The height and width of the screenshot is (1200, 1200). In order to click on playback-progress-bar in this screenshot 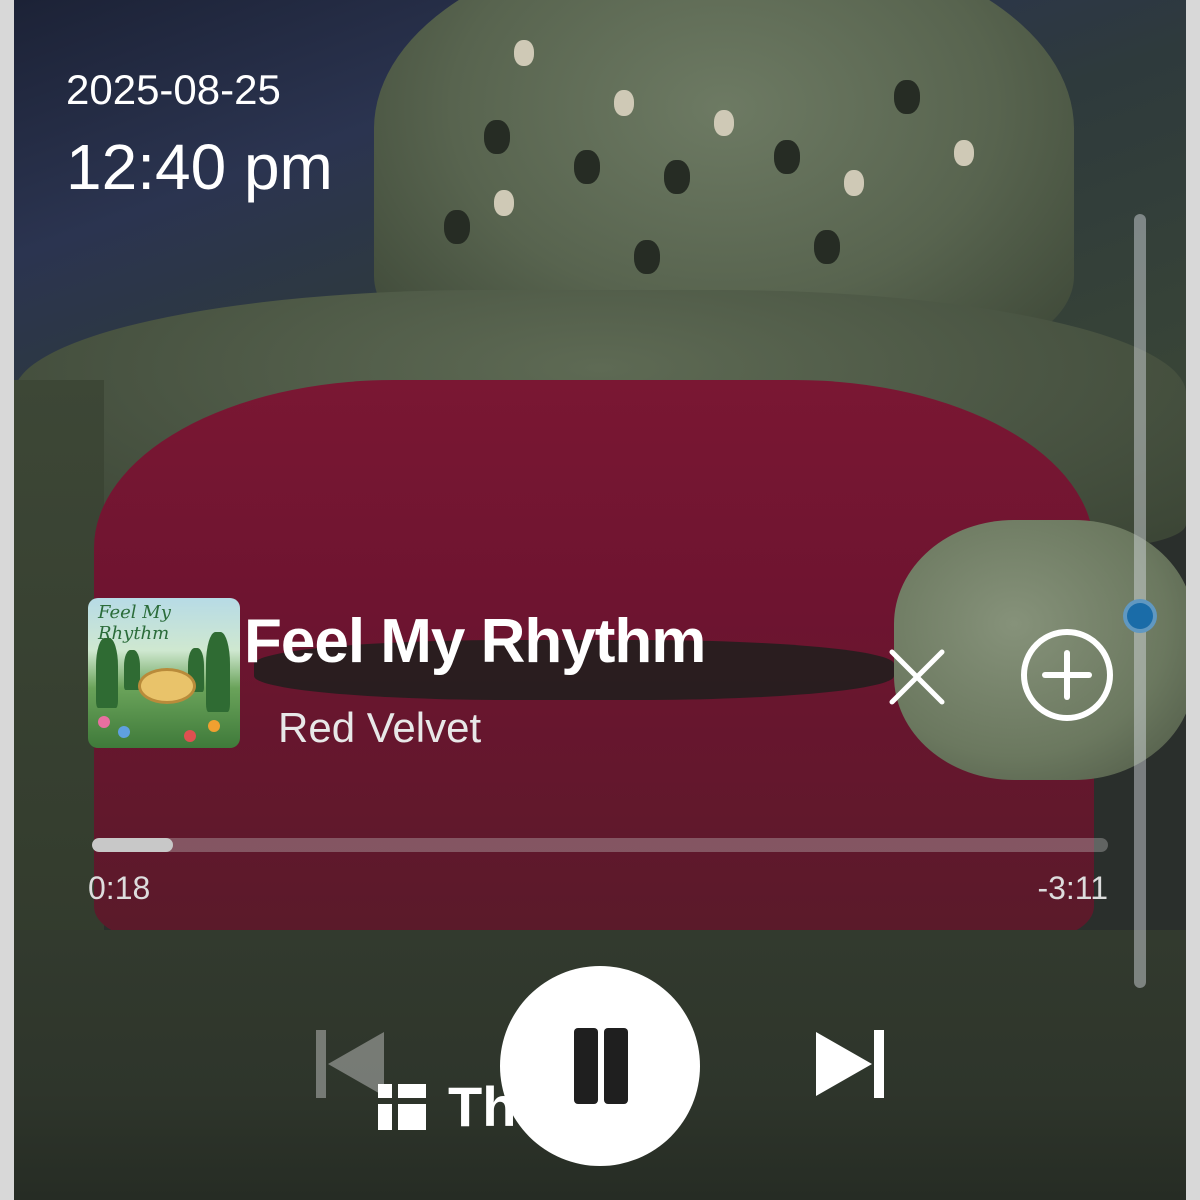, I will do `click(600, 845)`.